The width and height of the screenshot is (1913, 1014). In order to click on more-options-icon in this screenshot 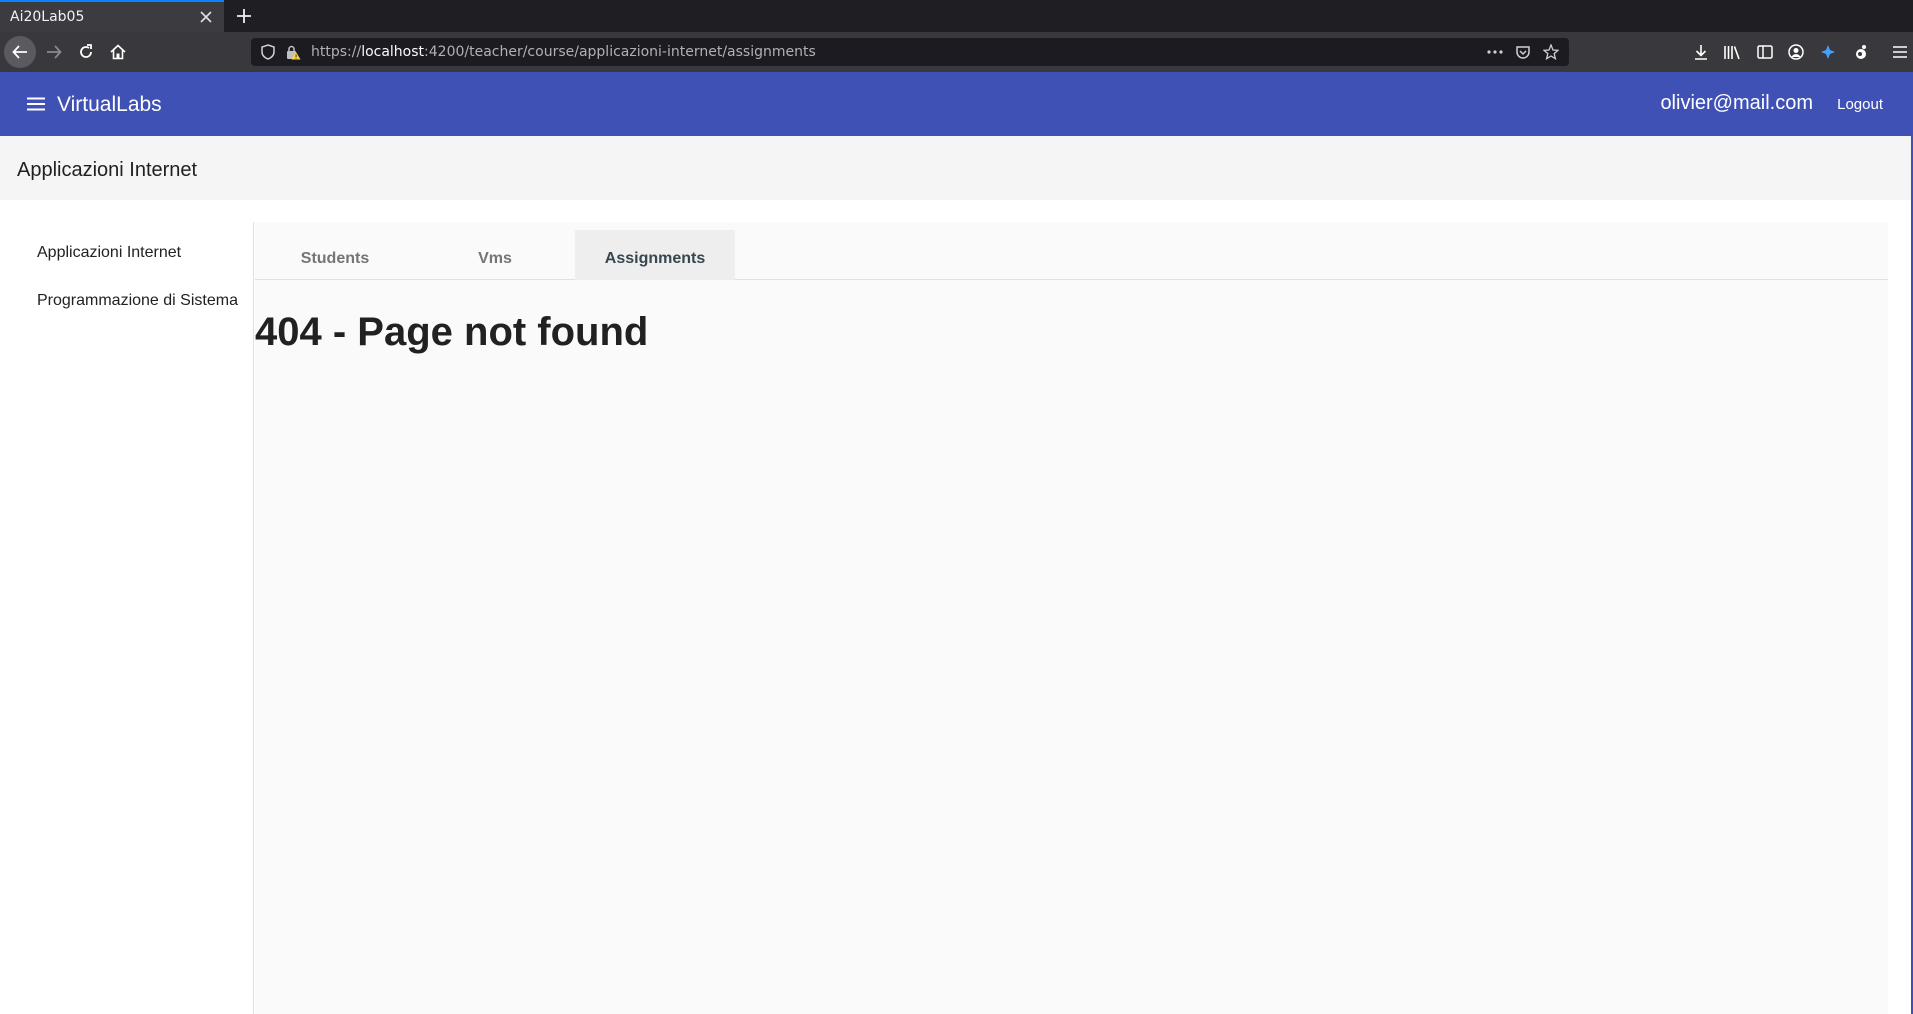, I will do `click(1495, 52)`.